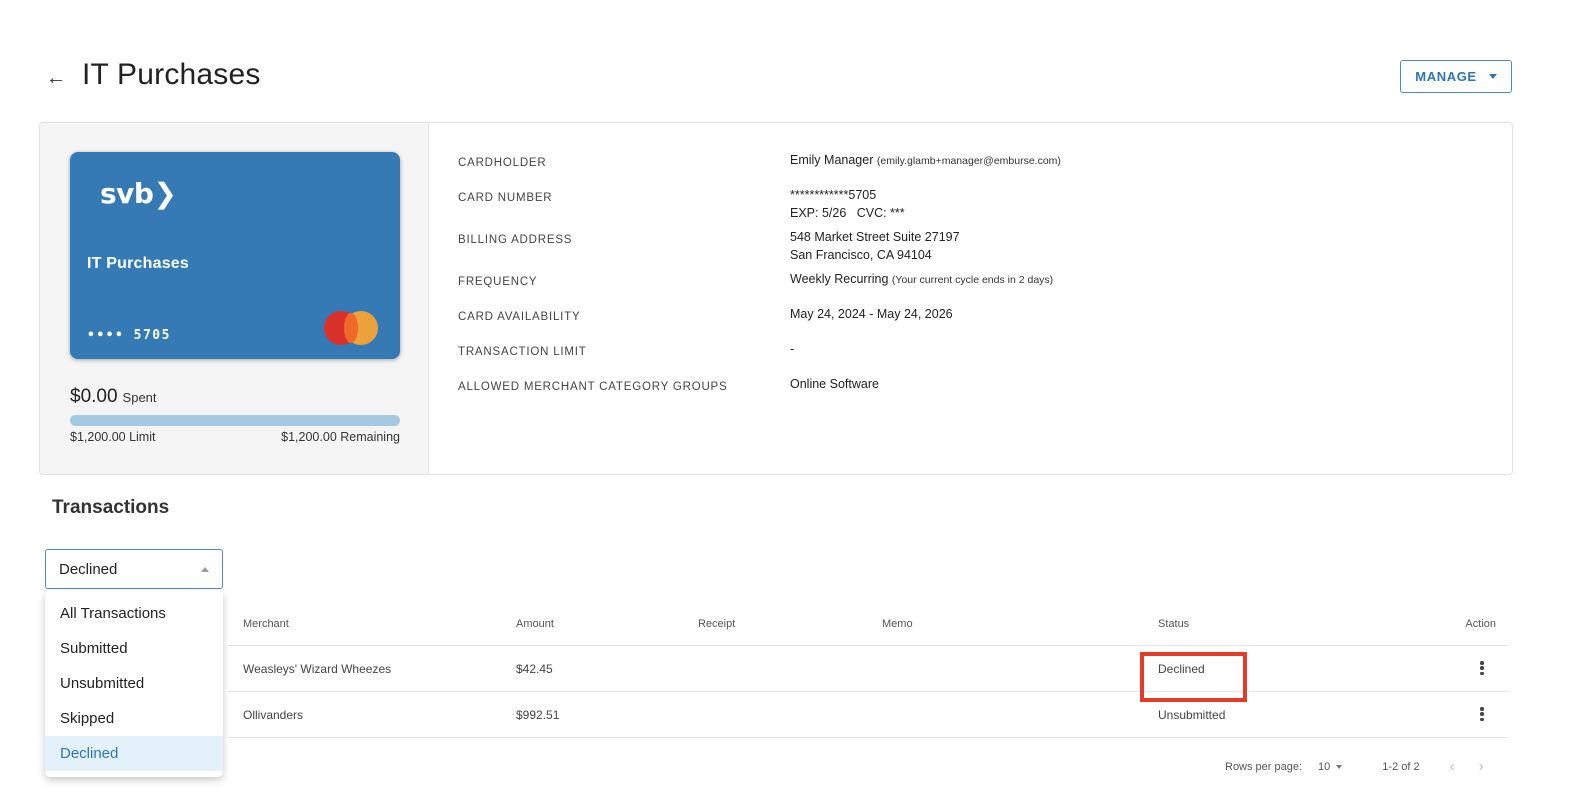  I want to click on detail-value: ************5705 EXP: 5/26 CVC: ***, so click(847, 204).